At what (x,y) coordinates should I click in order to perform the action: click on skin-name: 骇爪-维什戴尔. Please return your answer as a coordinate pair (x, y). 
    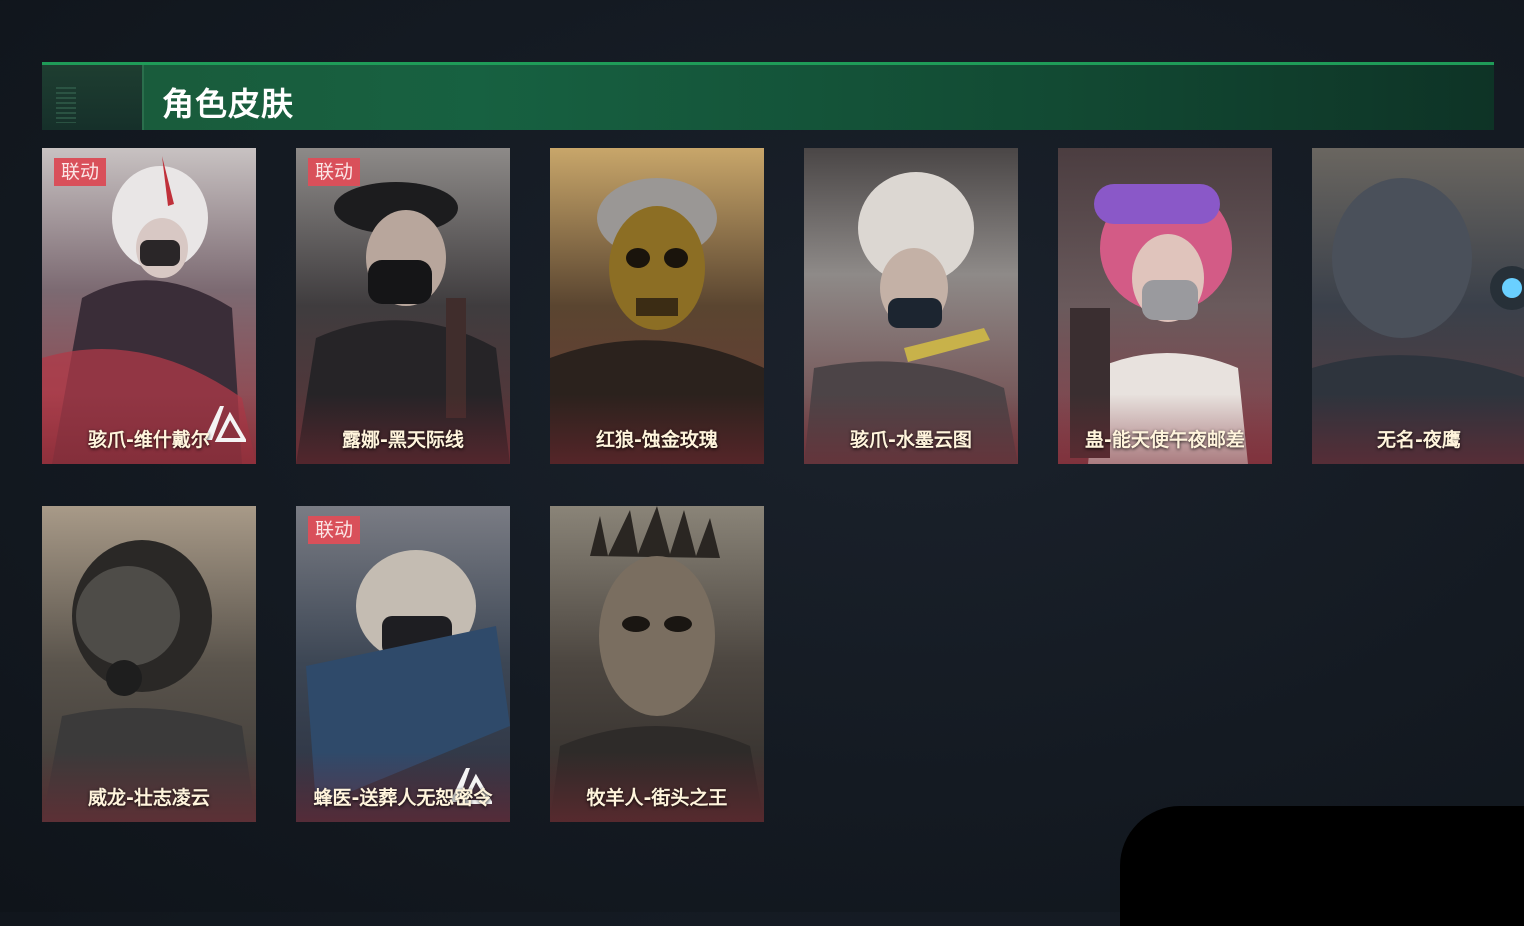
    Looking at the image, I should click on (149, 440).